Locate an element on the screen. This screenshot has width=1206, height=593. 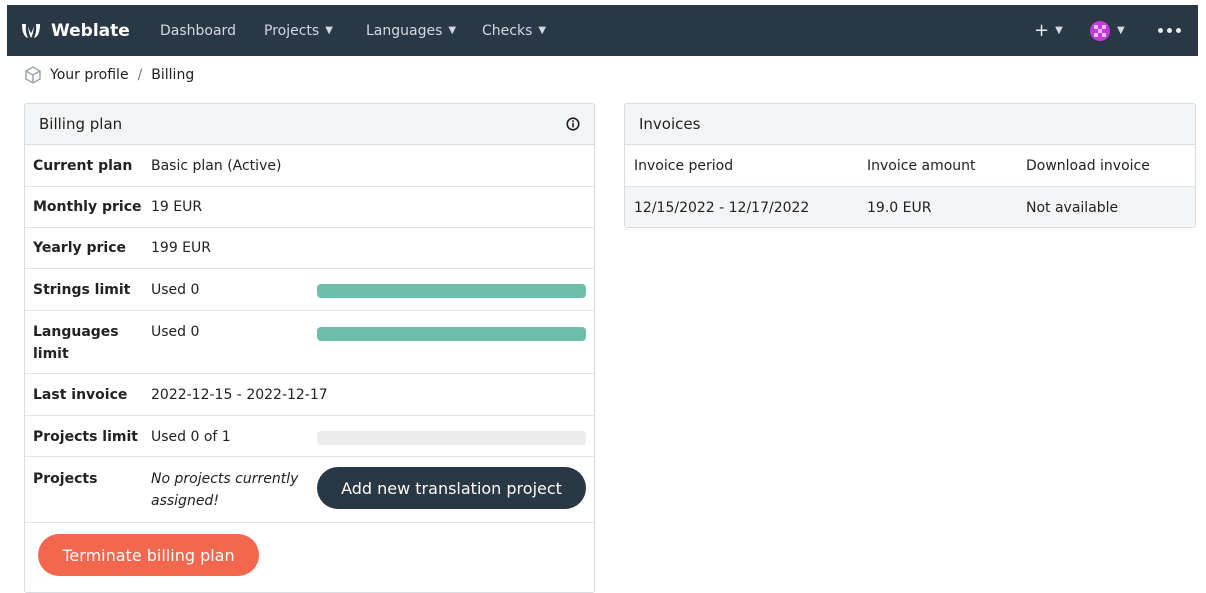
yearly-price-row: Yearly price 199 EUR is located at coordinates (309, 248).